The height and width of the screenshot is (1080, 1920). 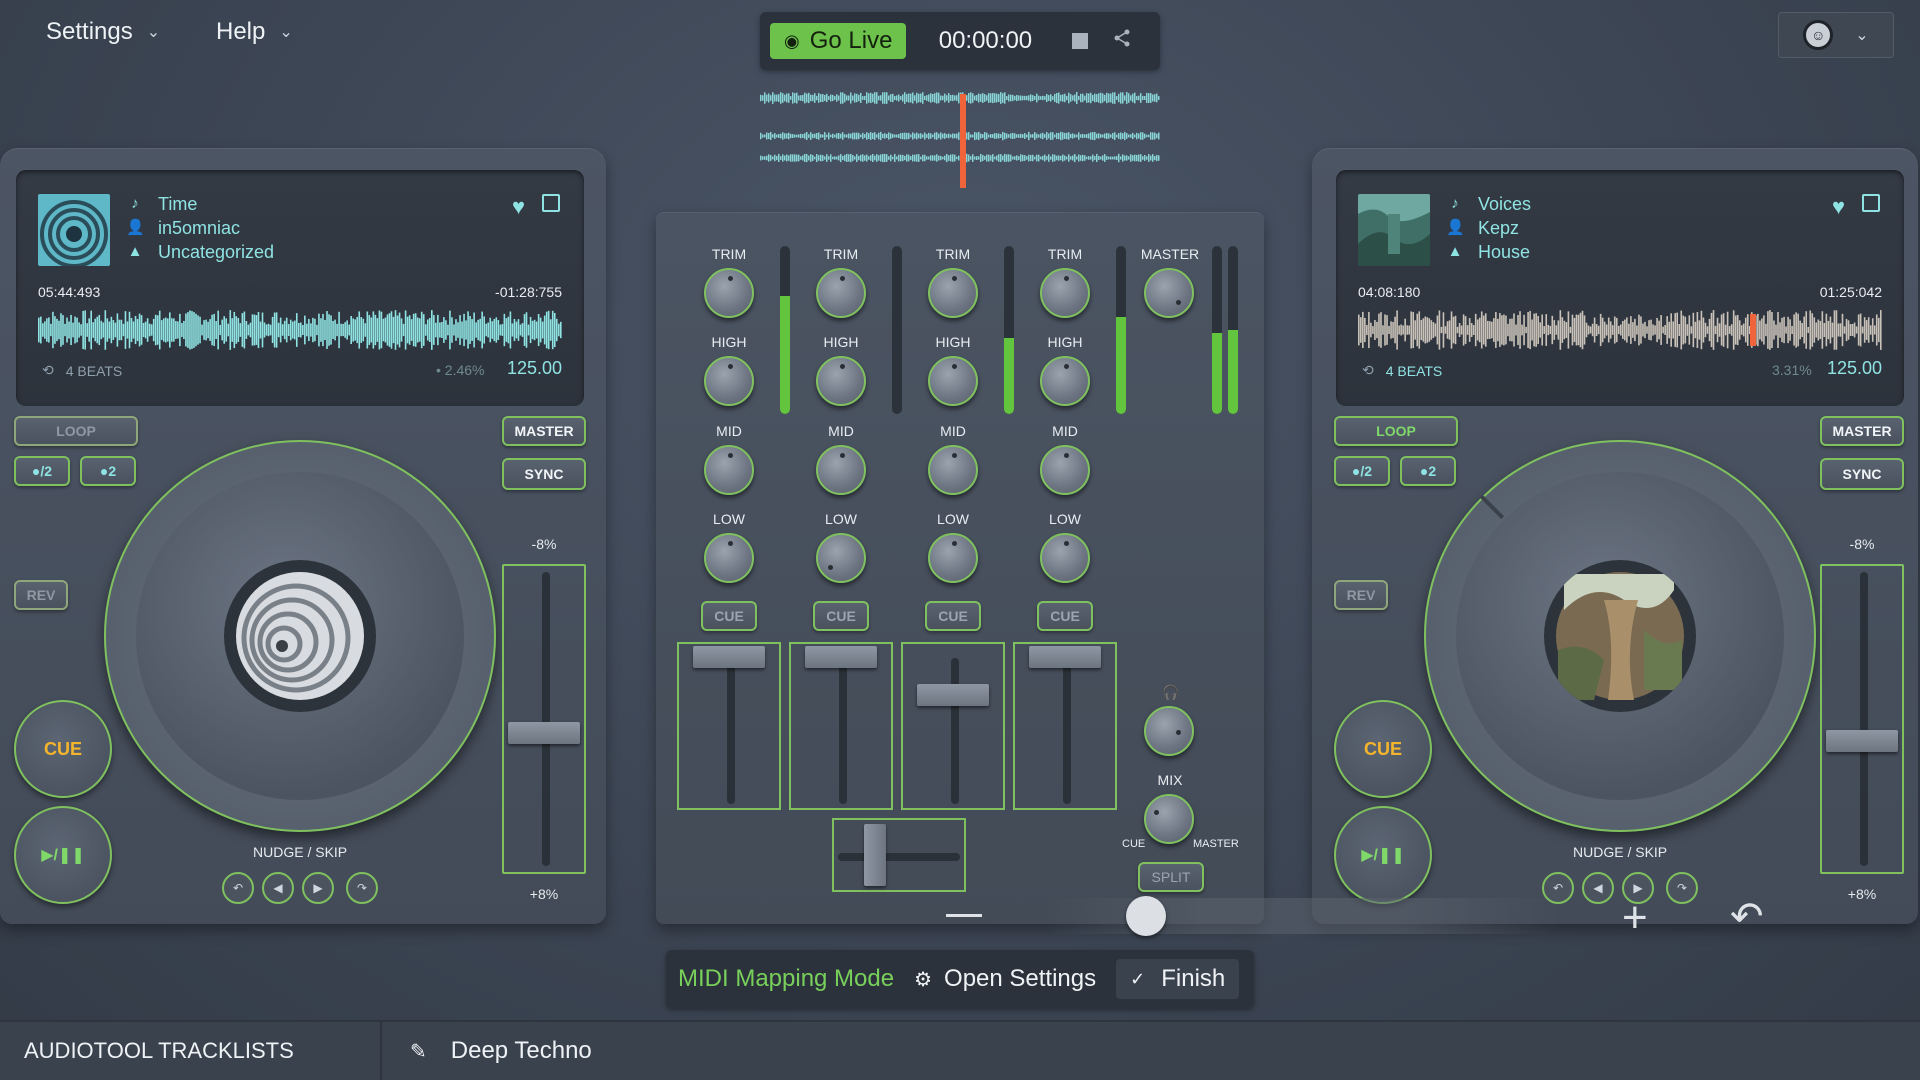 What do you see at coordinates (1065, 558) in the screenshot?
I see `low-knob-ch4` at bounding box center [1065, 558].